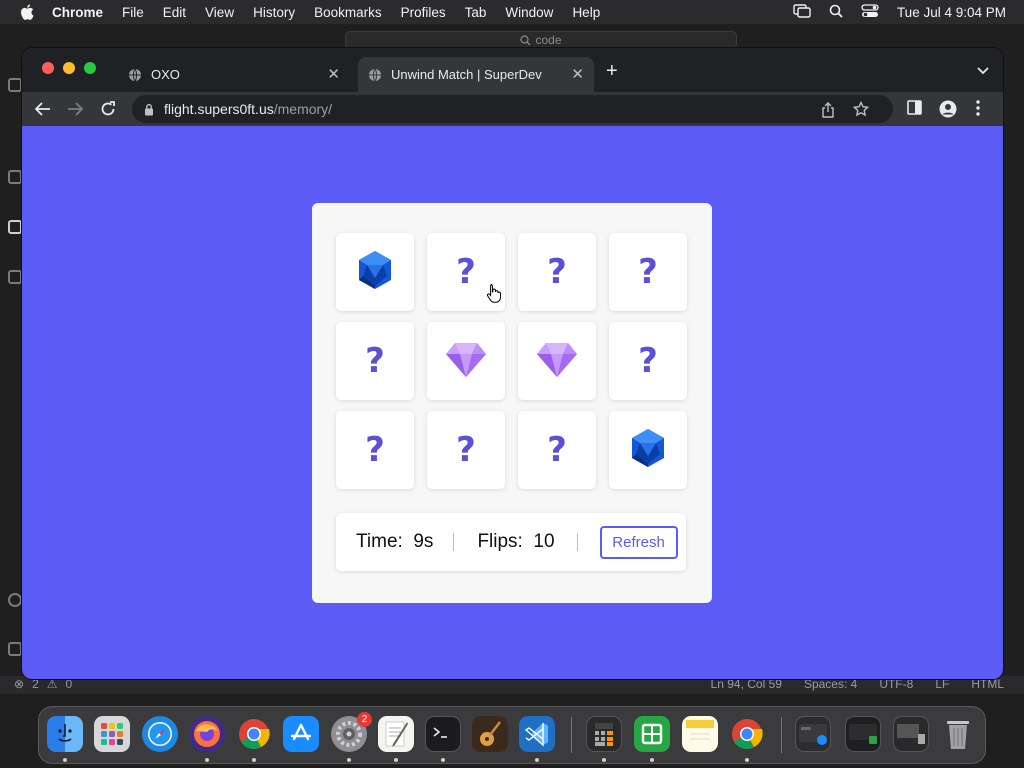 This screenshot has height=768, width=1024. Describe the element at coordinates (951, 12) in the screenshot. I see `menu-clock: Tue Jul 4 9:04 PM` at that location.